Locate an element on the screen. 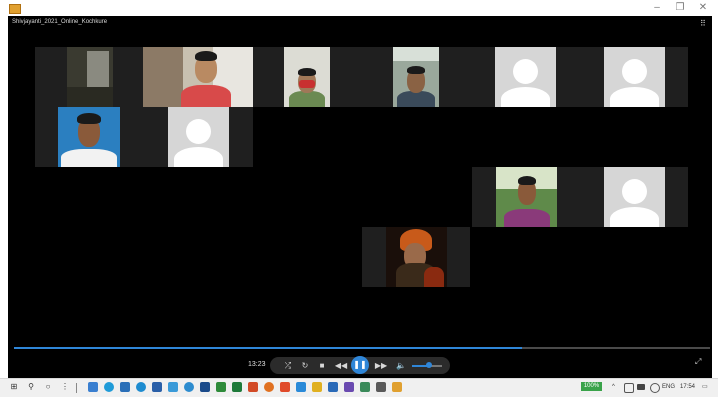 The height and width of the screenshot is (397, 718). start-button: ⊞ is located at coordinates (14, 387).